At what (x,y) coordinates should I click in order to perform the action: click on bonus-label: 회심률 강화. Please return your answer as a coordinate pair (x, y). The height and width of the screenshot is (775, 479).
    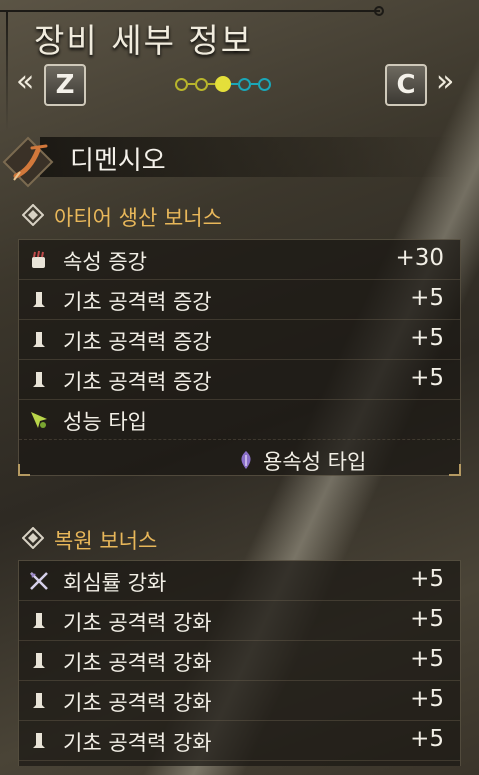
    Looking at the image, I should click on (115, 583).